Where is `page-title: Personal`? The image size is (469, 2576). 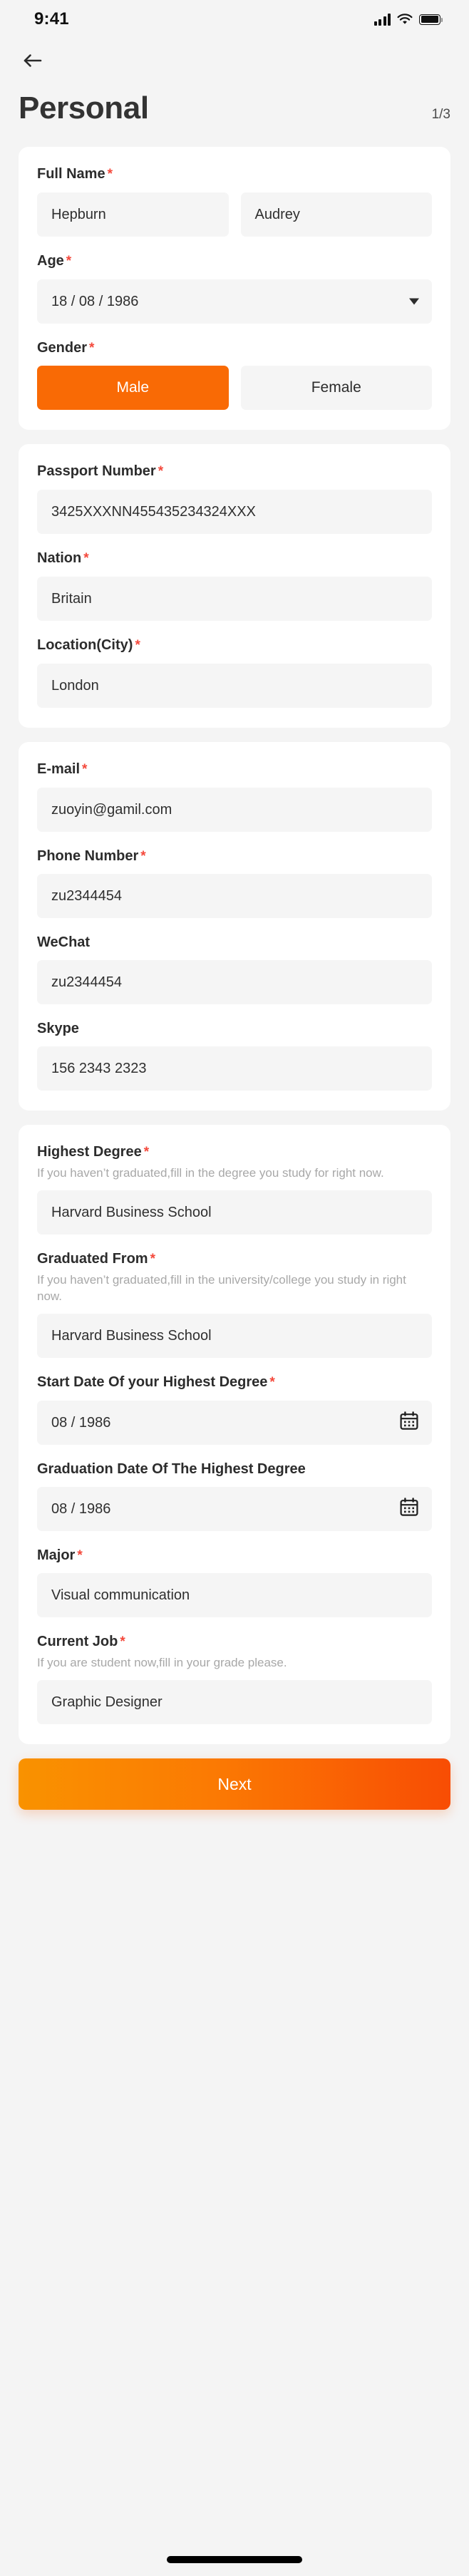 page-title: Personal is located at coordinates (84, 108).